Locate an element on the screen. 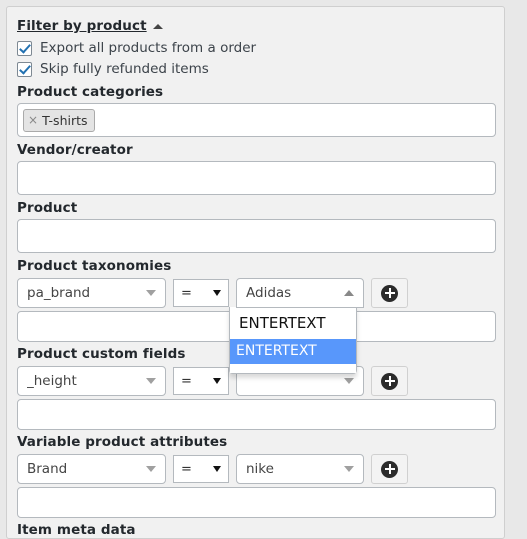  label-item-meta-data: Item meta data is located at coordinates (76, 530).